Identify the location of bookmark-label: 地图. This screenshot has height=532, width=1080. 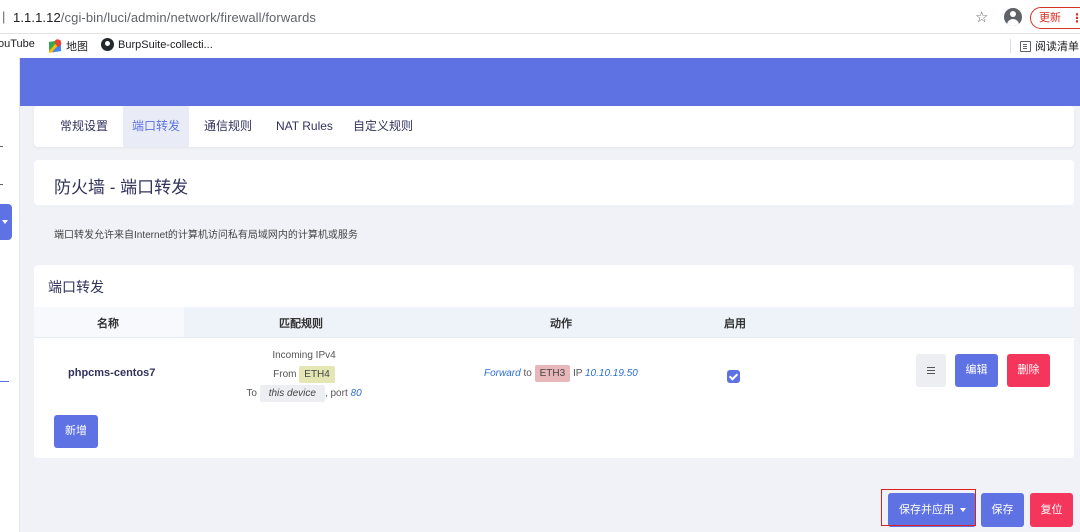
(77, 47).